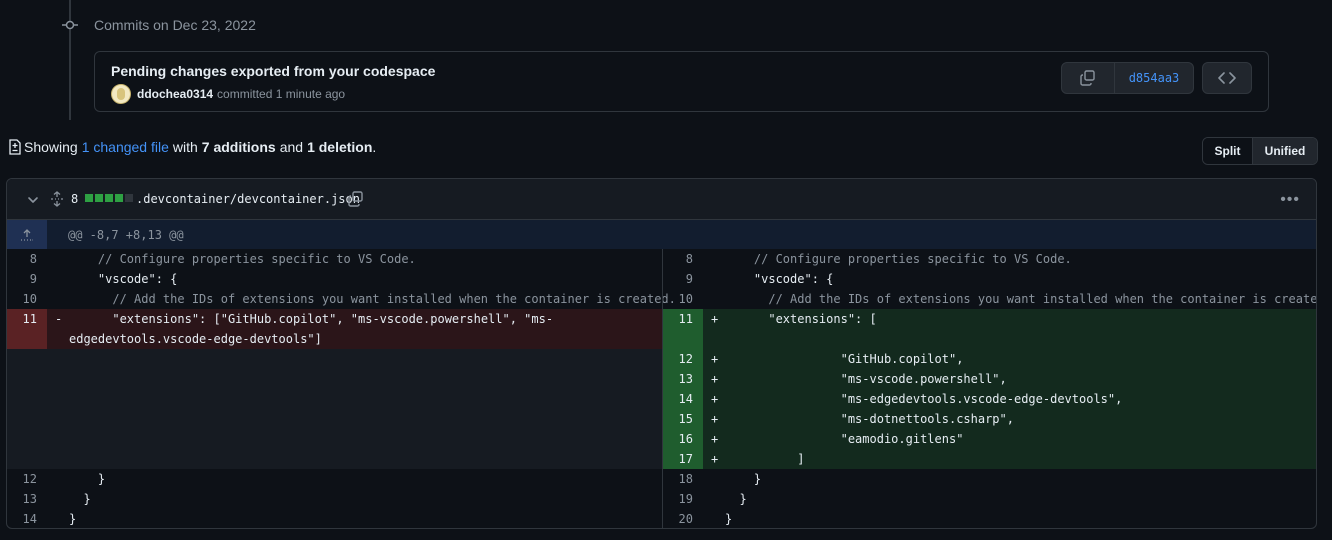  I want to click on kebab-menu-icon: •••, so click(1290, 200).